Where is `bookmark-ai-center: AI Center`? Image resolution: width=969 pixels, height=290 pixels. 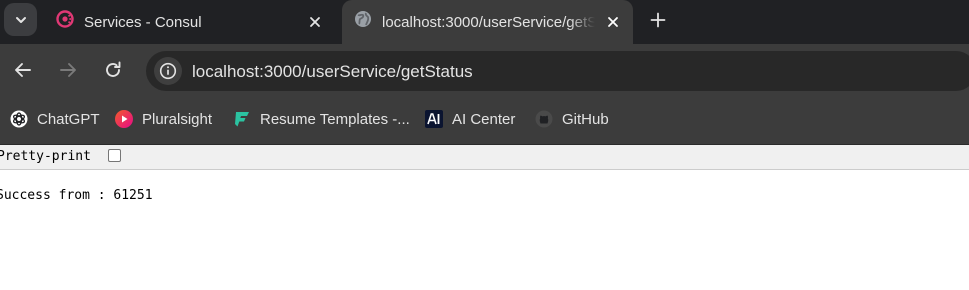
bookmark-ai-center: AI Center is located at coordinates (470, 119).